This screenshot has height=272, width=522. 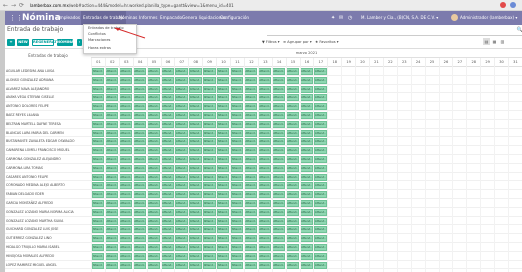 What do you see at coordinates (68, 18) in the screenshot?
I see `menu-empleados: Empleados` at bounding box center [68, 18].